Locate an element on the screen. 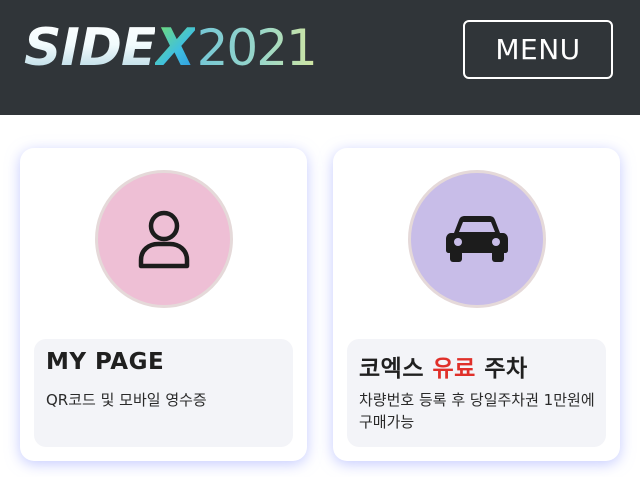 Image resolution: width=640 pixels, height=477 pixels. parking-title-prefix: 코엑스 is located at coordinates (396, 369).